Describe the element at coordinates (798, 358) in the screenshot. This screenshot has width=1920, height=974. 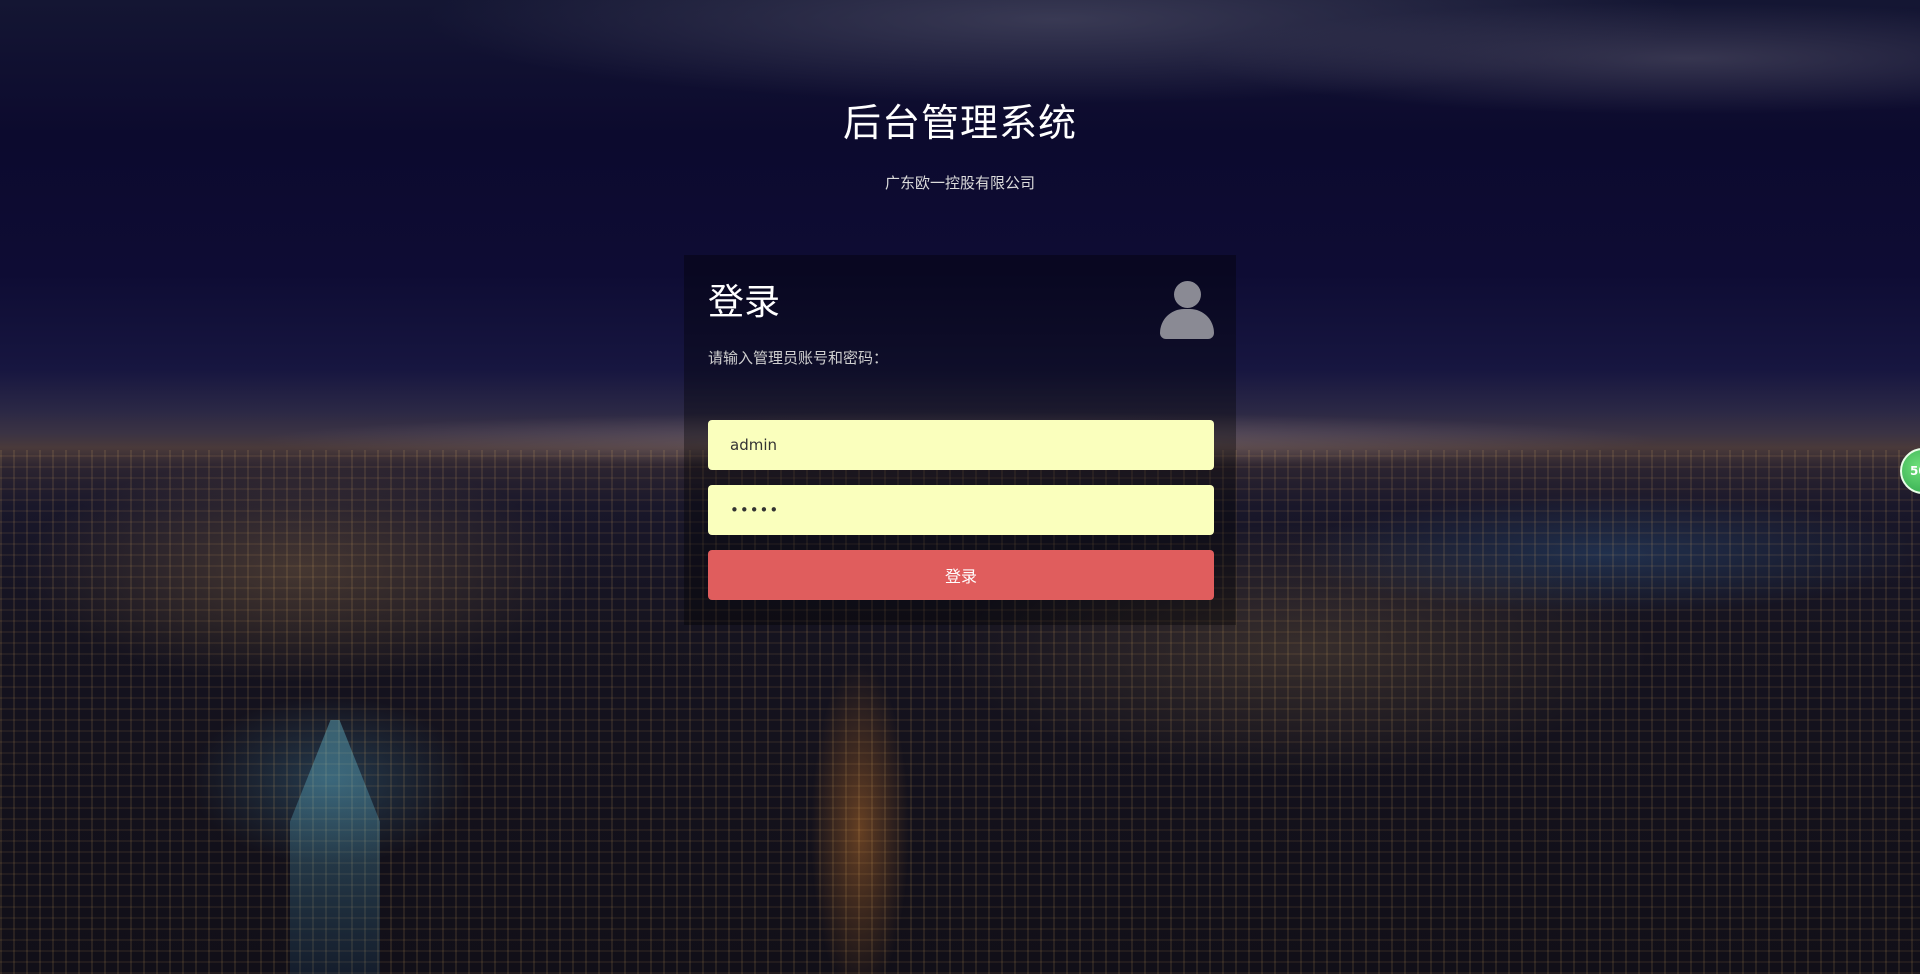
I see `login-hint: 请输入管理员账号和密码：` at that location.